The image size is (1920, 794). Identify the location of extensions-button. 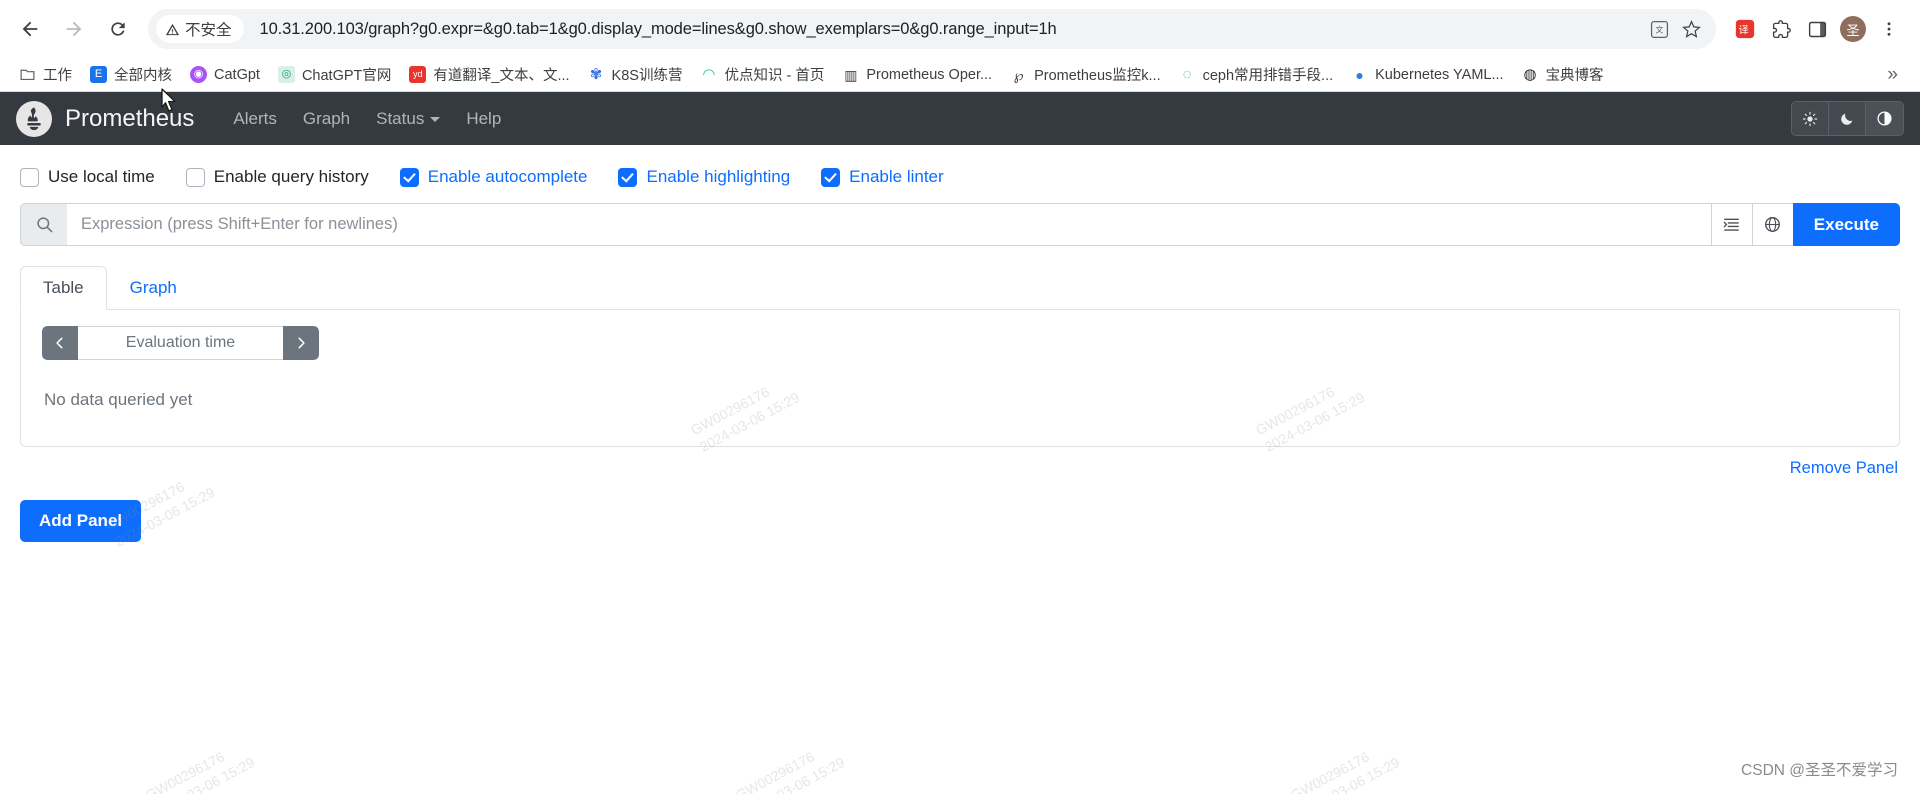
(1781, 29).